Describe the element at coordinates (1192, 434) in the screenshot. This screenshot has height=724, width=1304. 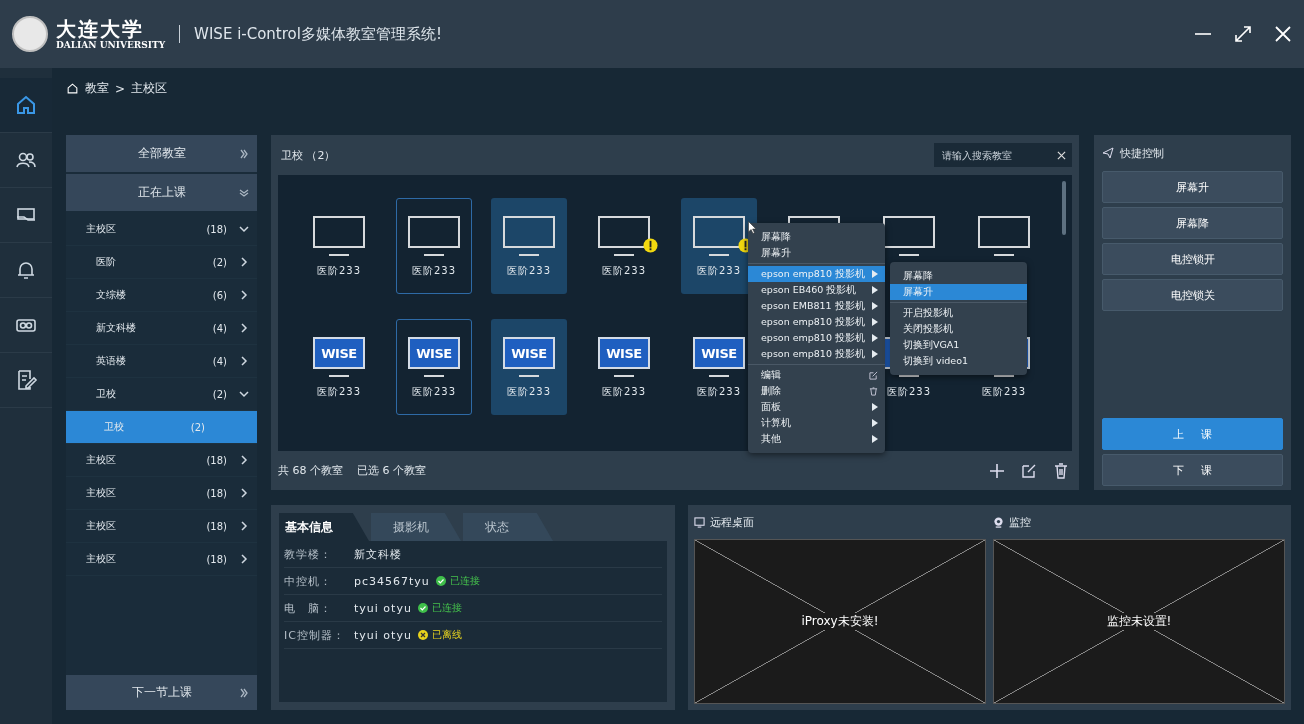
I see `class-button: 上 课` at that location.